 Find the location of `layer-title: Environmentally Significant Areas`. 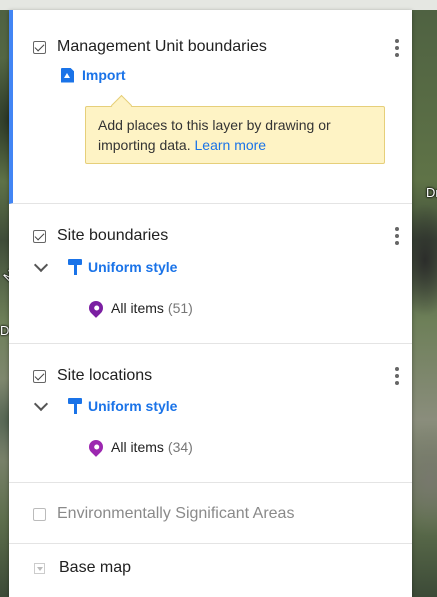

layer-title: Environmentally Significant Areas is located at coordinates (175, 514).